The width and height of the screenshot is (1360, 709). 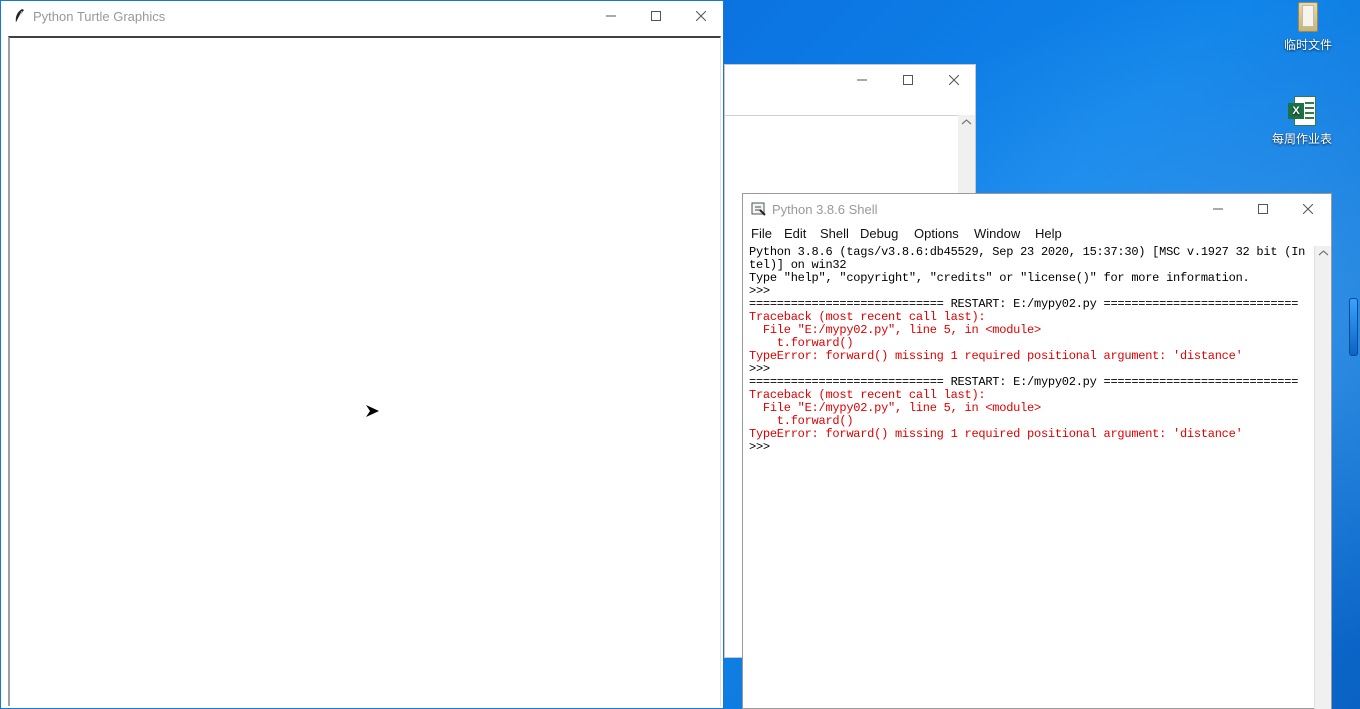 I want to click on editor-minimize-button, so click(x=862, y=80).